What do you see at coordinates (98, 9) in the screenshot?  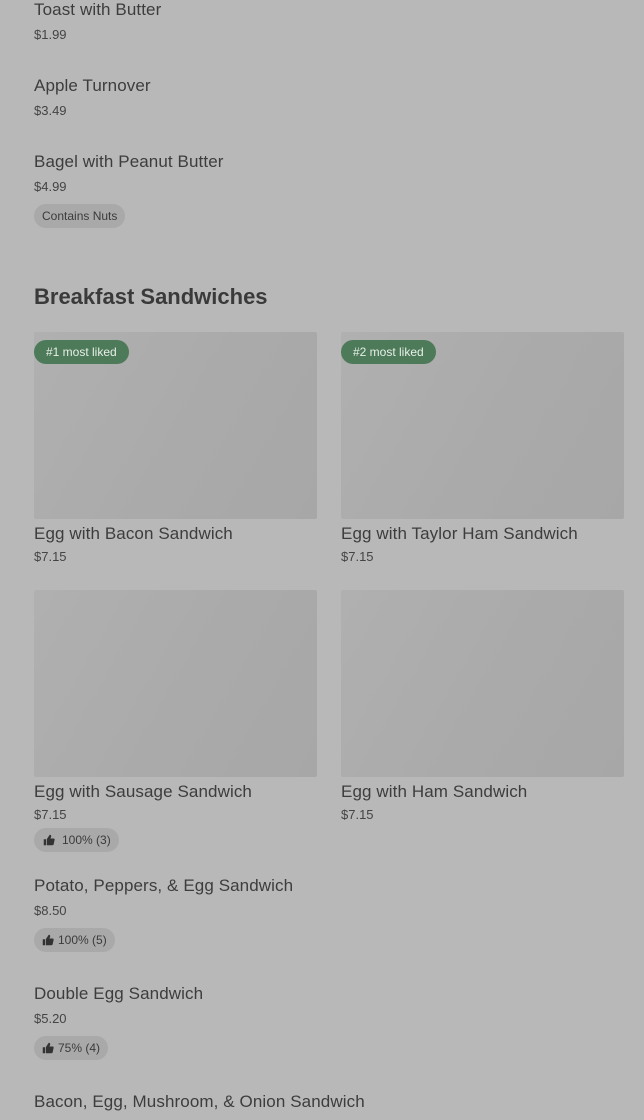 I see `item-name: Toast with Butter` at bounding box center [98, 9].